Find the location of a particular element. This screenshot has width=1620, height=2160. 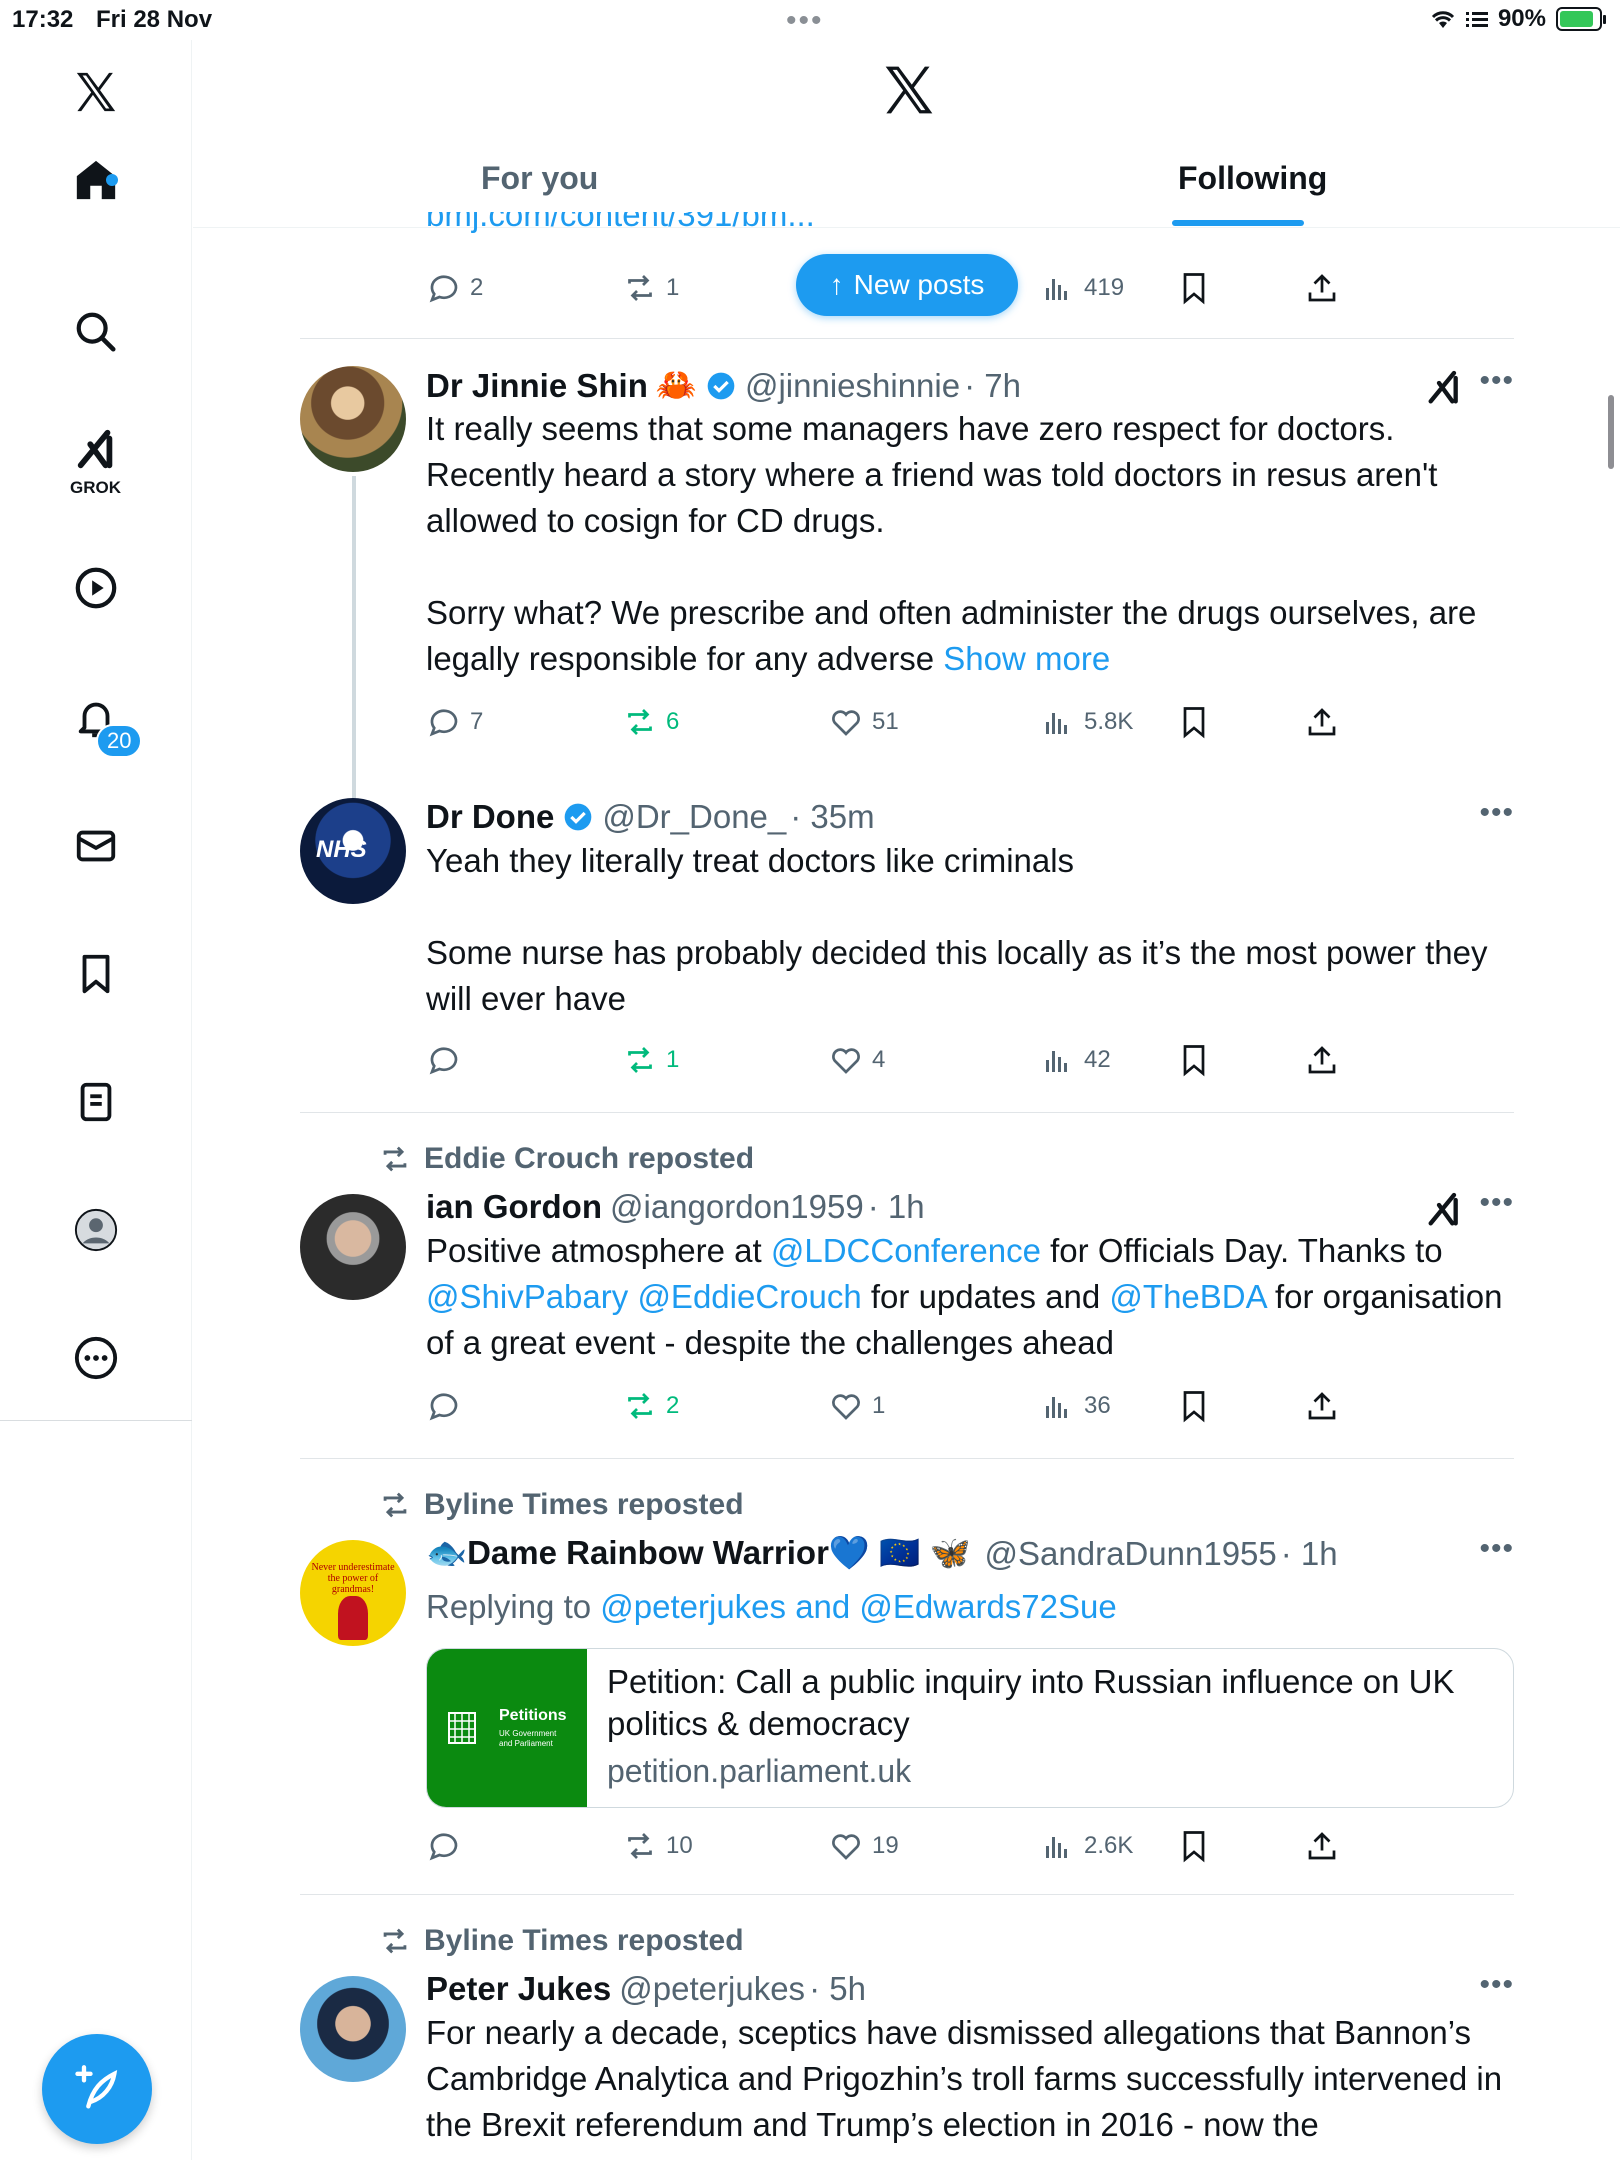

post-actions: 7 6 51 5.8K is located at coordinates (926, 726).